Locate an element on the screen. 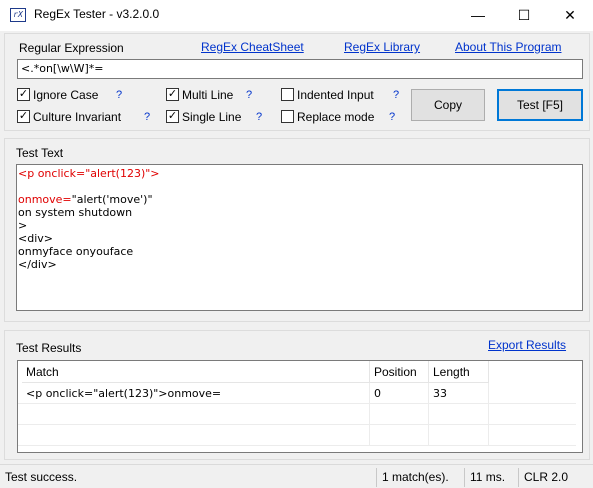 The width and height of the screenshot is (593, 488). multi-line-checkbox: ✓ is located at coordinates (172, 94).